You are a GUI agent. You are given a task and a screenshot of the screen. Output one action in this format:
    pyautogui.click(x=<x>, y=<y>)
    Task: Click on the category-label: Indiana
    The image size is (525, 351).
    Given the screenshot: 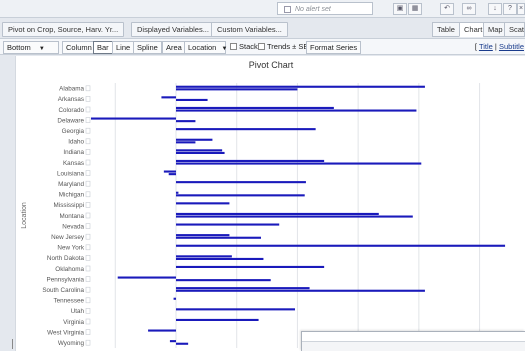 What is the action you would take?
    pyautogui.click(x=73, y=152)
    